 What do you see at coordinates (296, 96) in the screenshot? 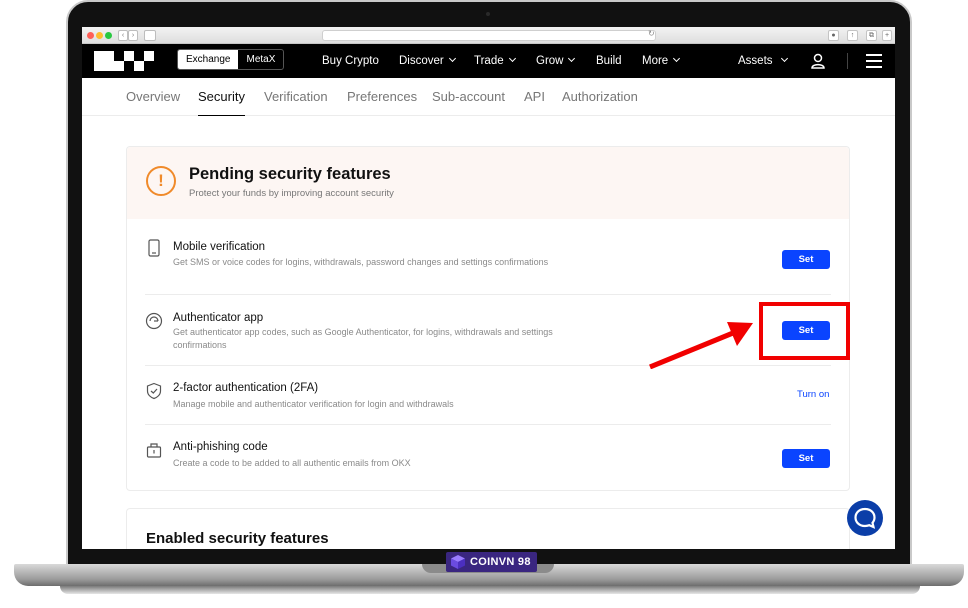
I see `tab-verification: Verification` at bounding box center [296, 96].